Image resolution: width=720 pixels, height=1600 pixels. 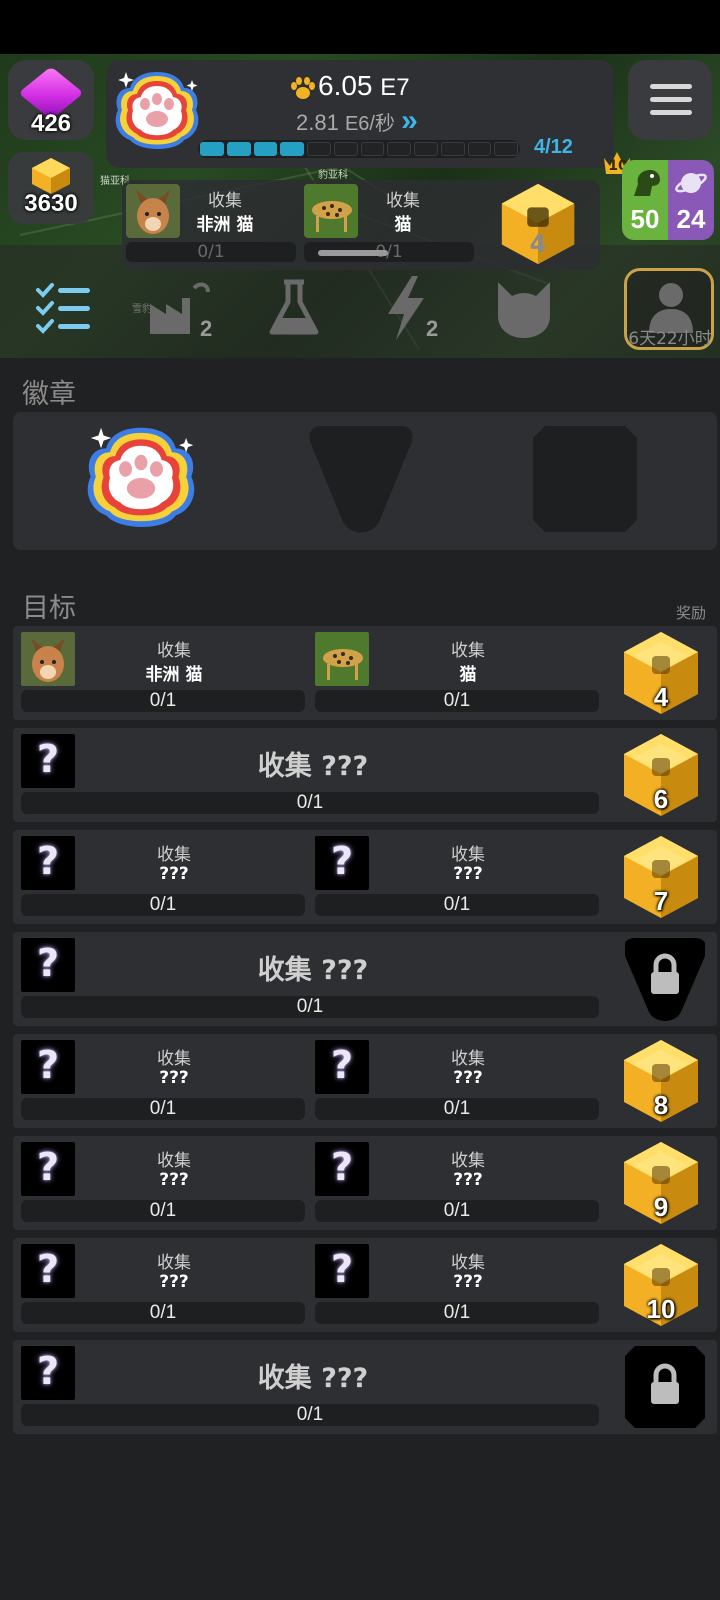 What do you see at coordinates (317, 122) in the screenshot?
I see `rate-value: 2.81` at bounding box center [317, 122].